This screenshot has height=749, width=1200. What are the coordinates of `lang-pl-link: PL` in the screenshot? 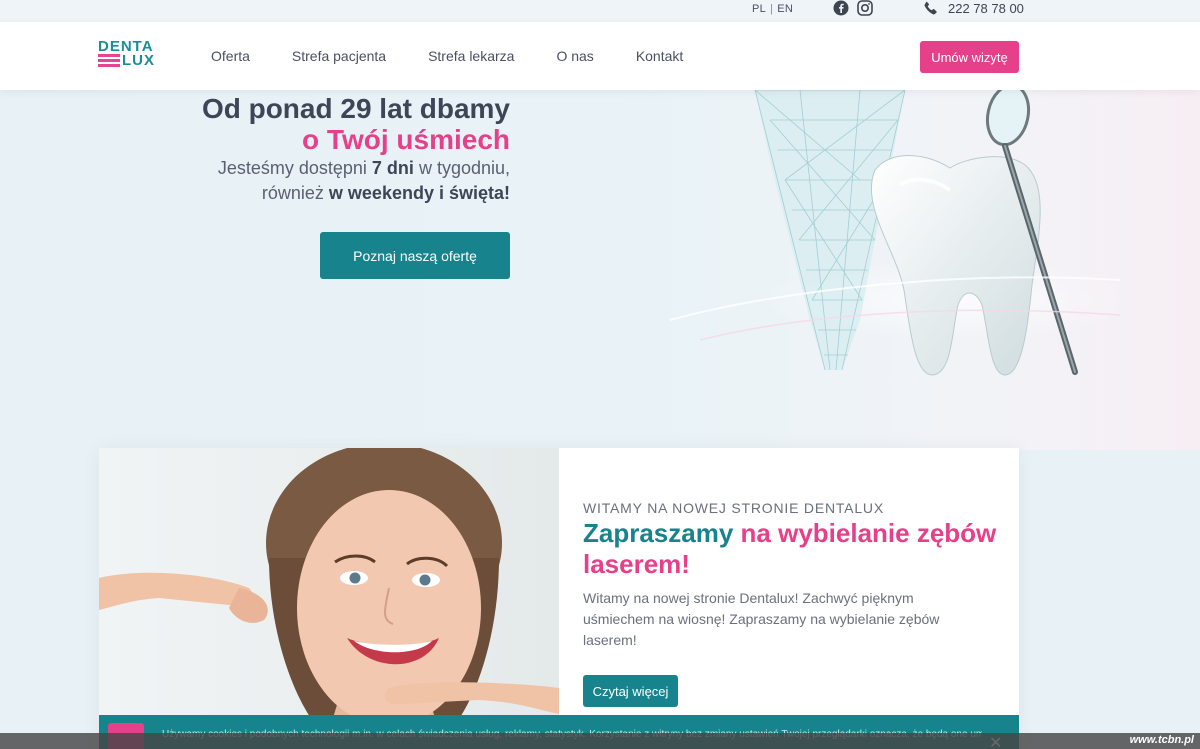 It's located at (759, 9).